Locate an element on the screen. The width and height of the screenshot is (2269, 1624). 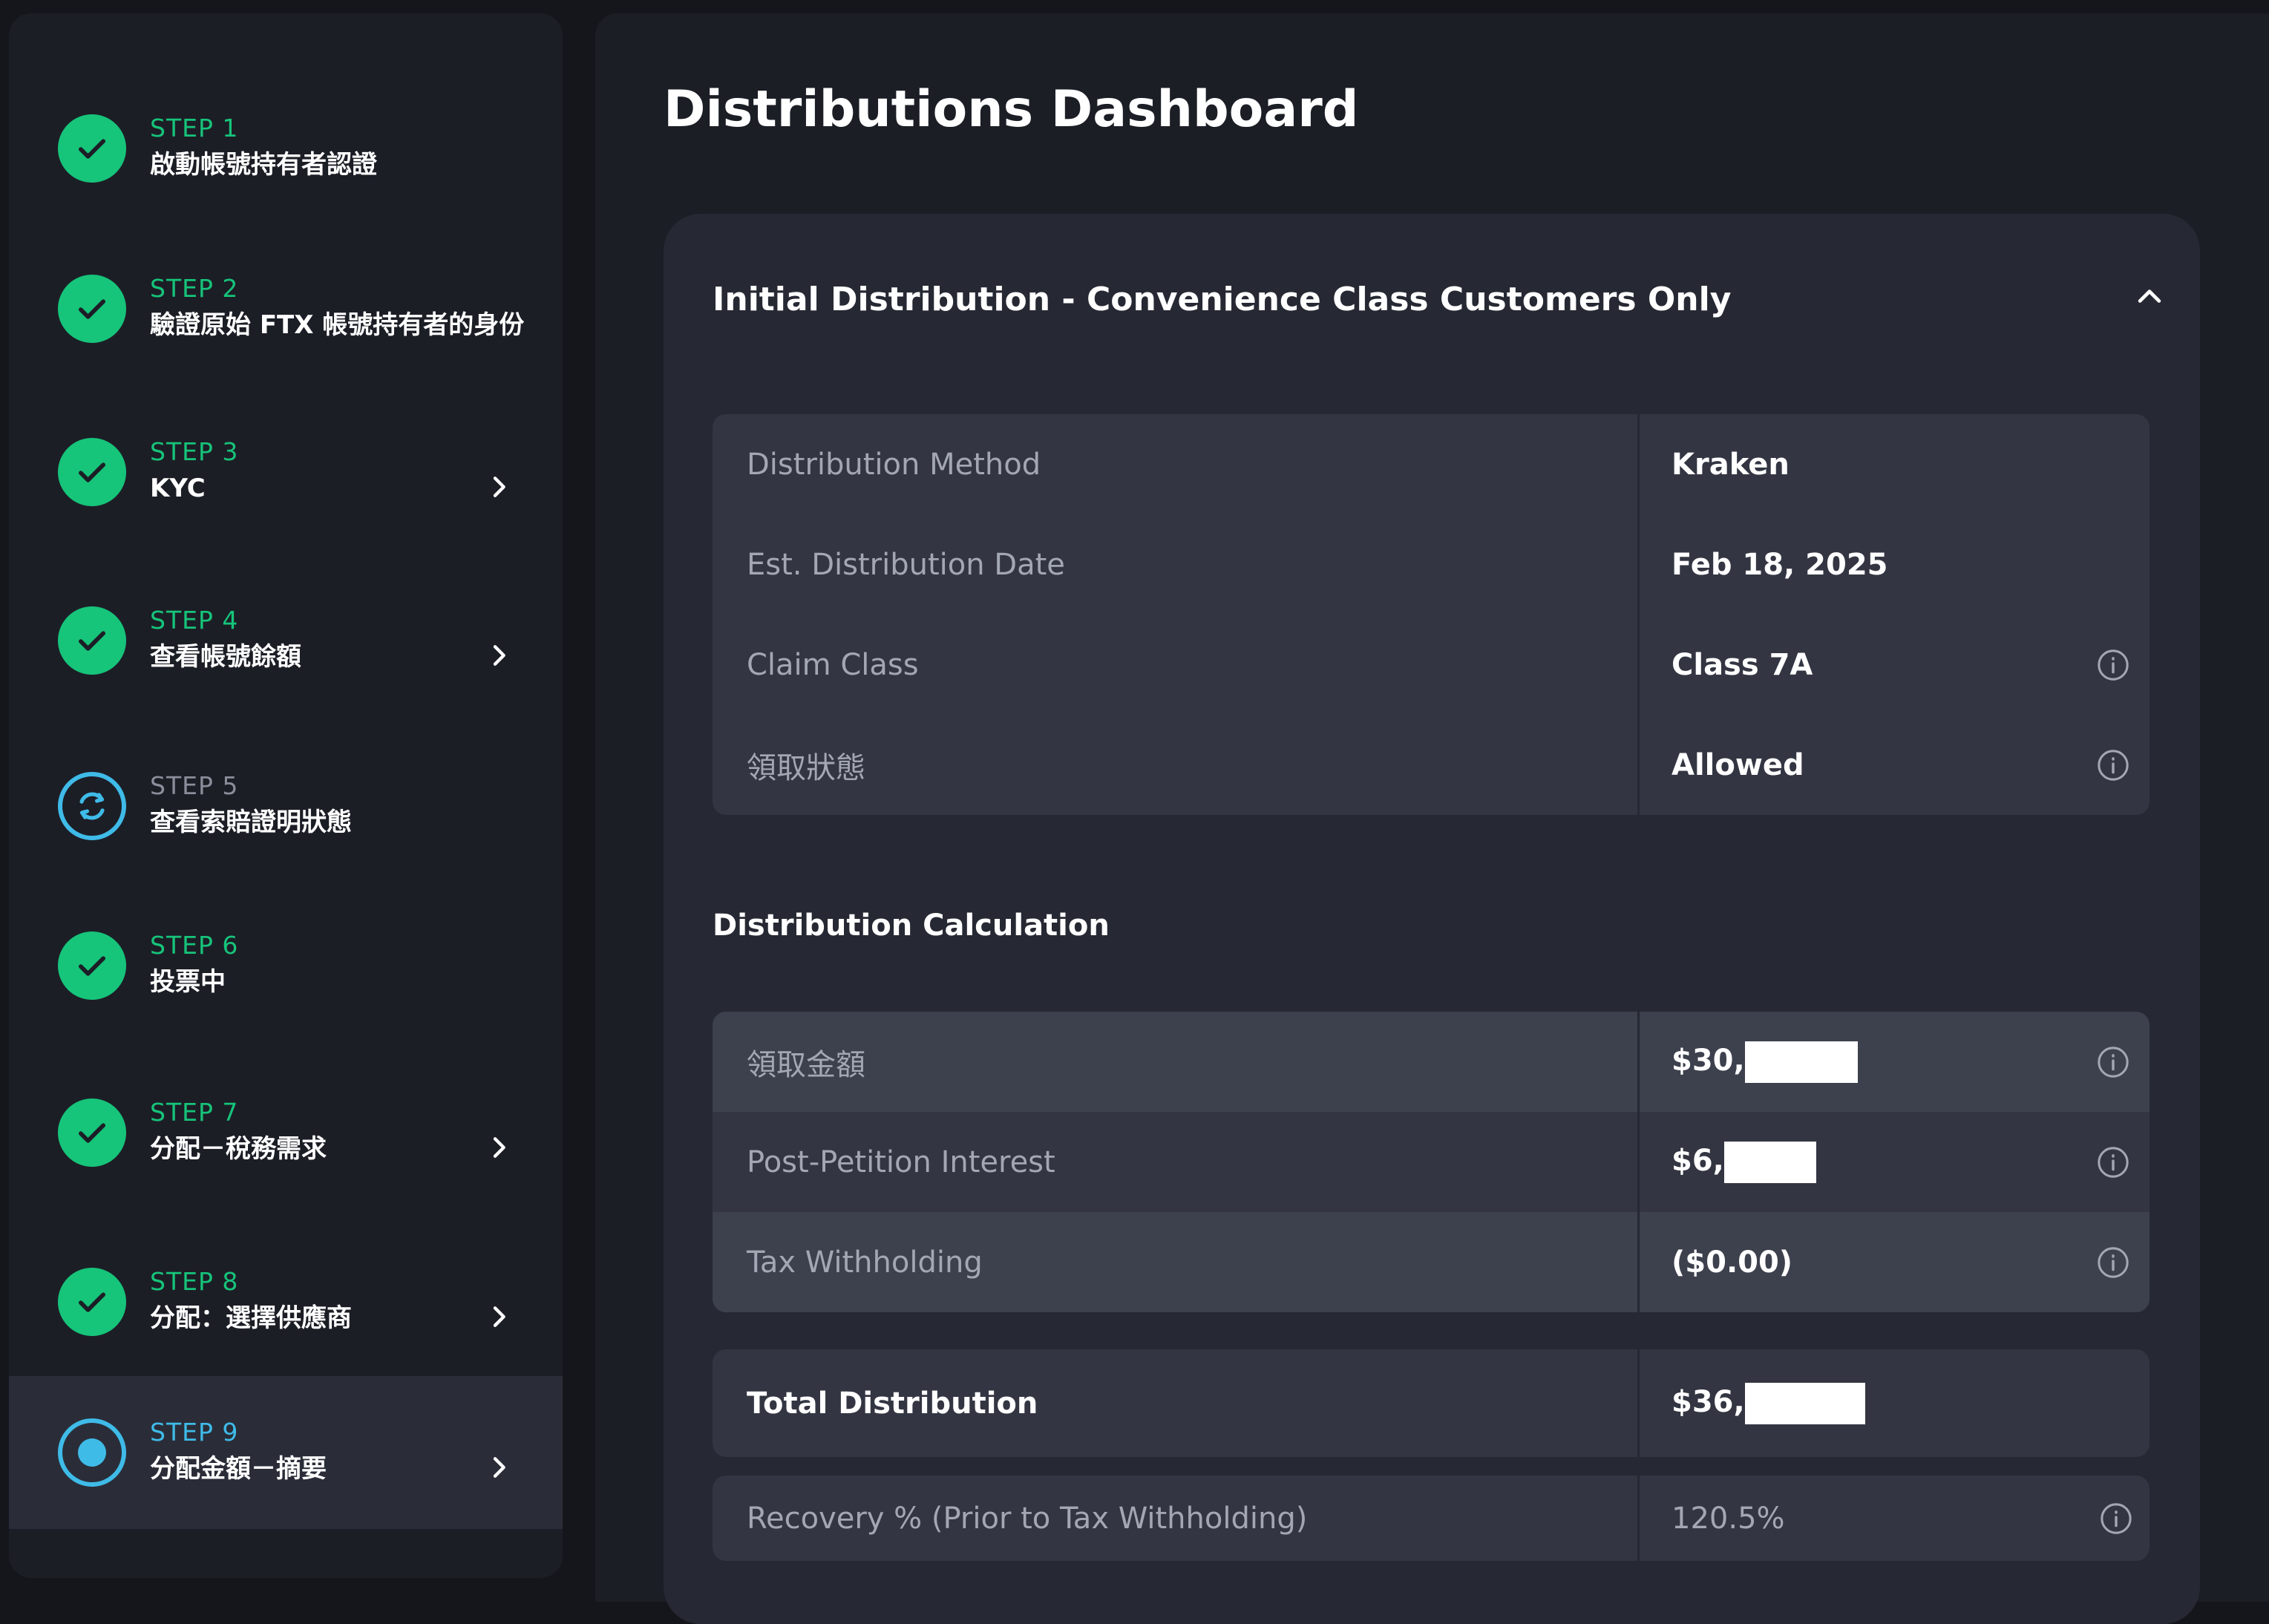
step-title: 分配金額－摘要 is located at coordinates (238, 1469).